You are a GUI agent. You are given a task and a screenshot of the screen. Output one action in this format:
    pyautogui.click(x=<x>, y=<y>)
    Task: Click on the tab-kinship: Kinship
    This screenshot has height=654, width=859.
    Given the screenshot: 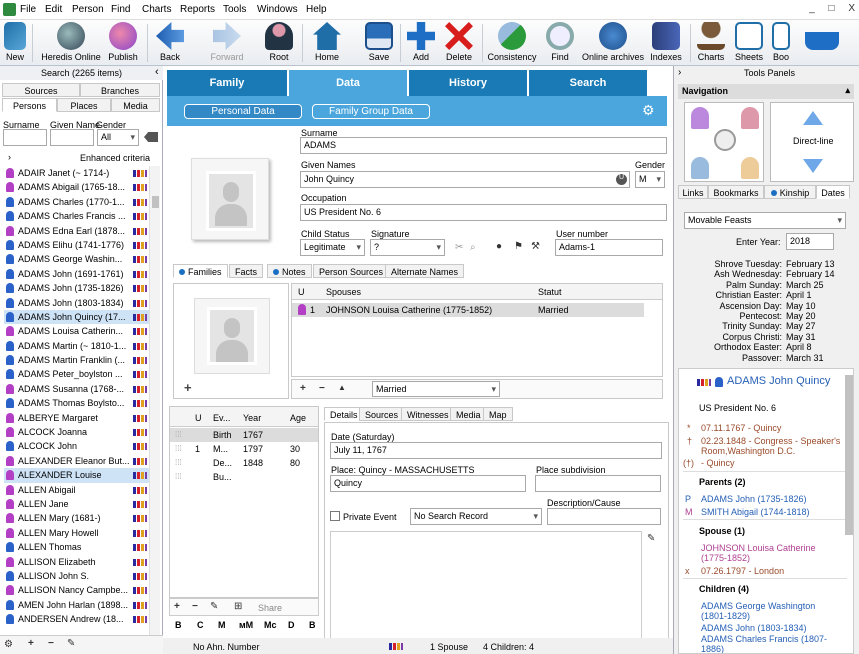 What is the action you would take?
    pyautogui.click(x=790, y=192)
    